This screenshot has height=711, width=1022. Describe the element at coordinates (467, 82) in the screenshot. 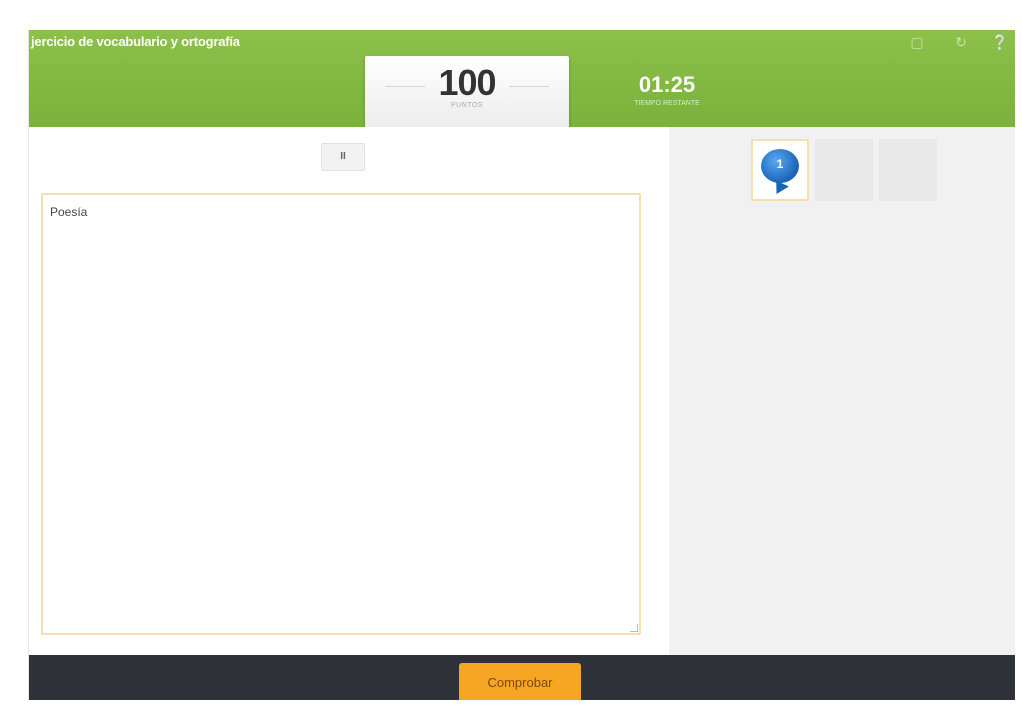

I see `score-value: 100` at that location.